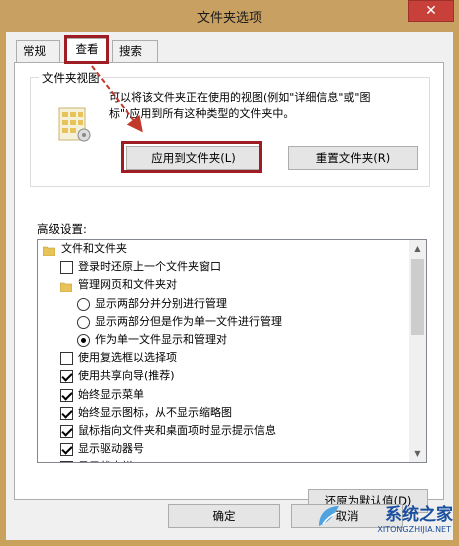 The width and height of the screenshot is (459, 546). I want to click on settings-row-label: 显示驱动器号, so click(111, 449).